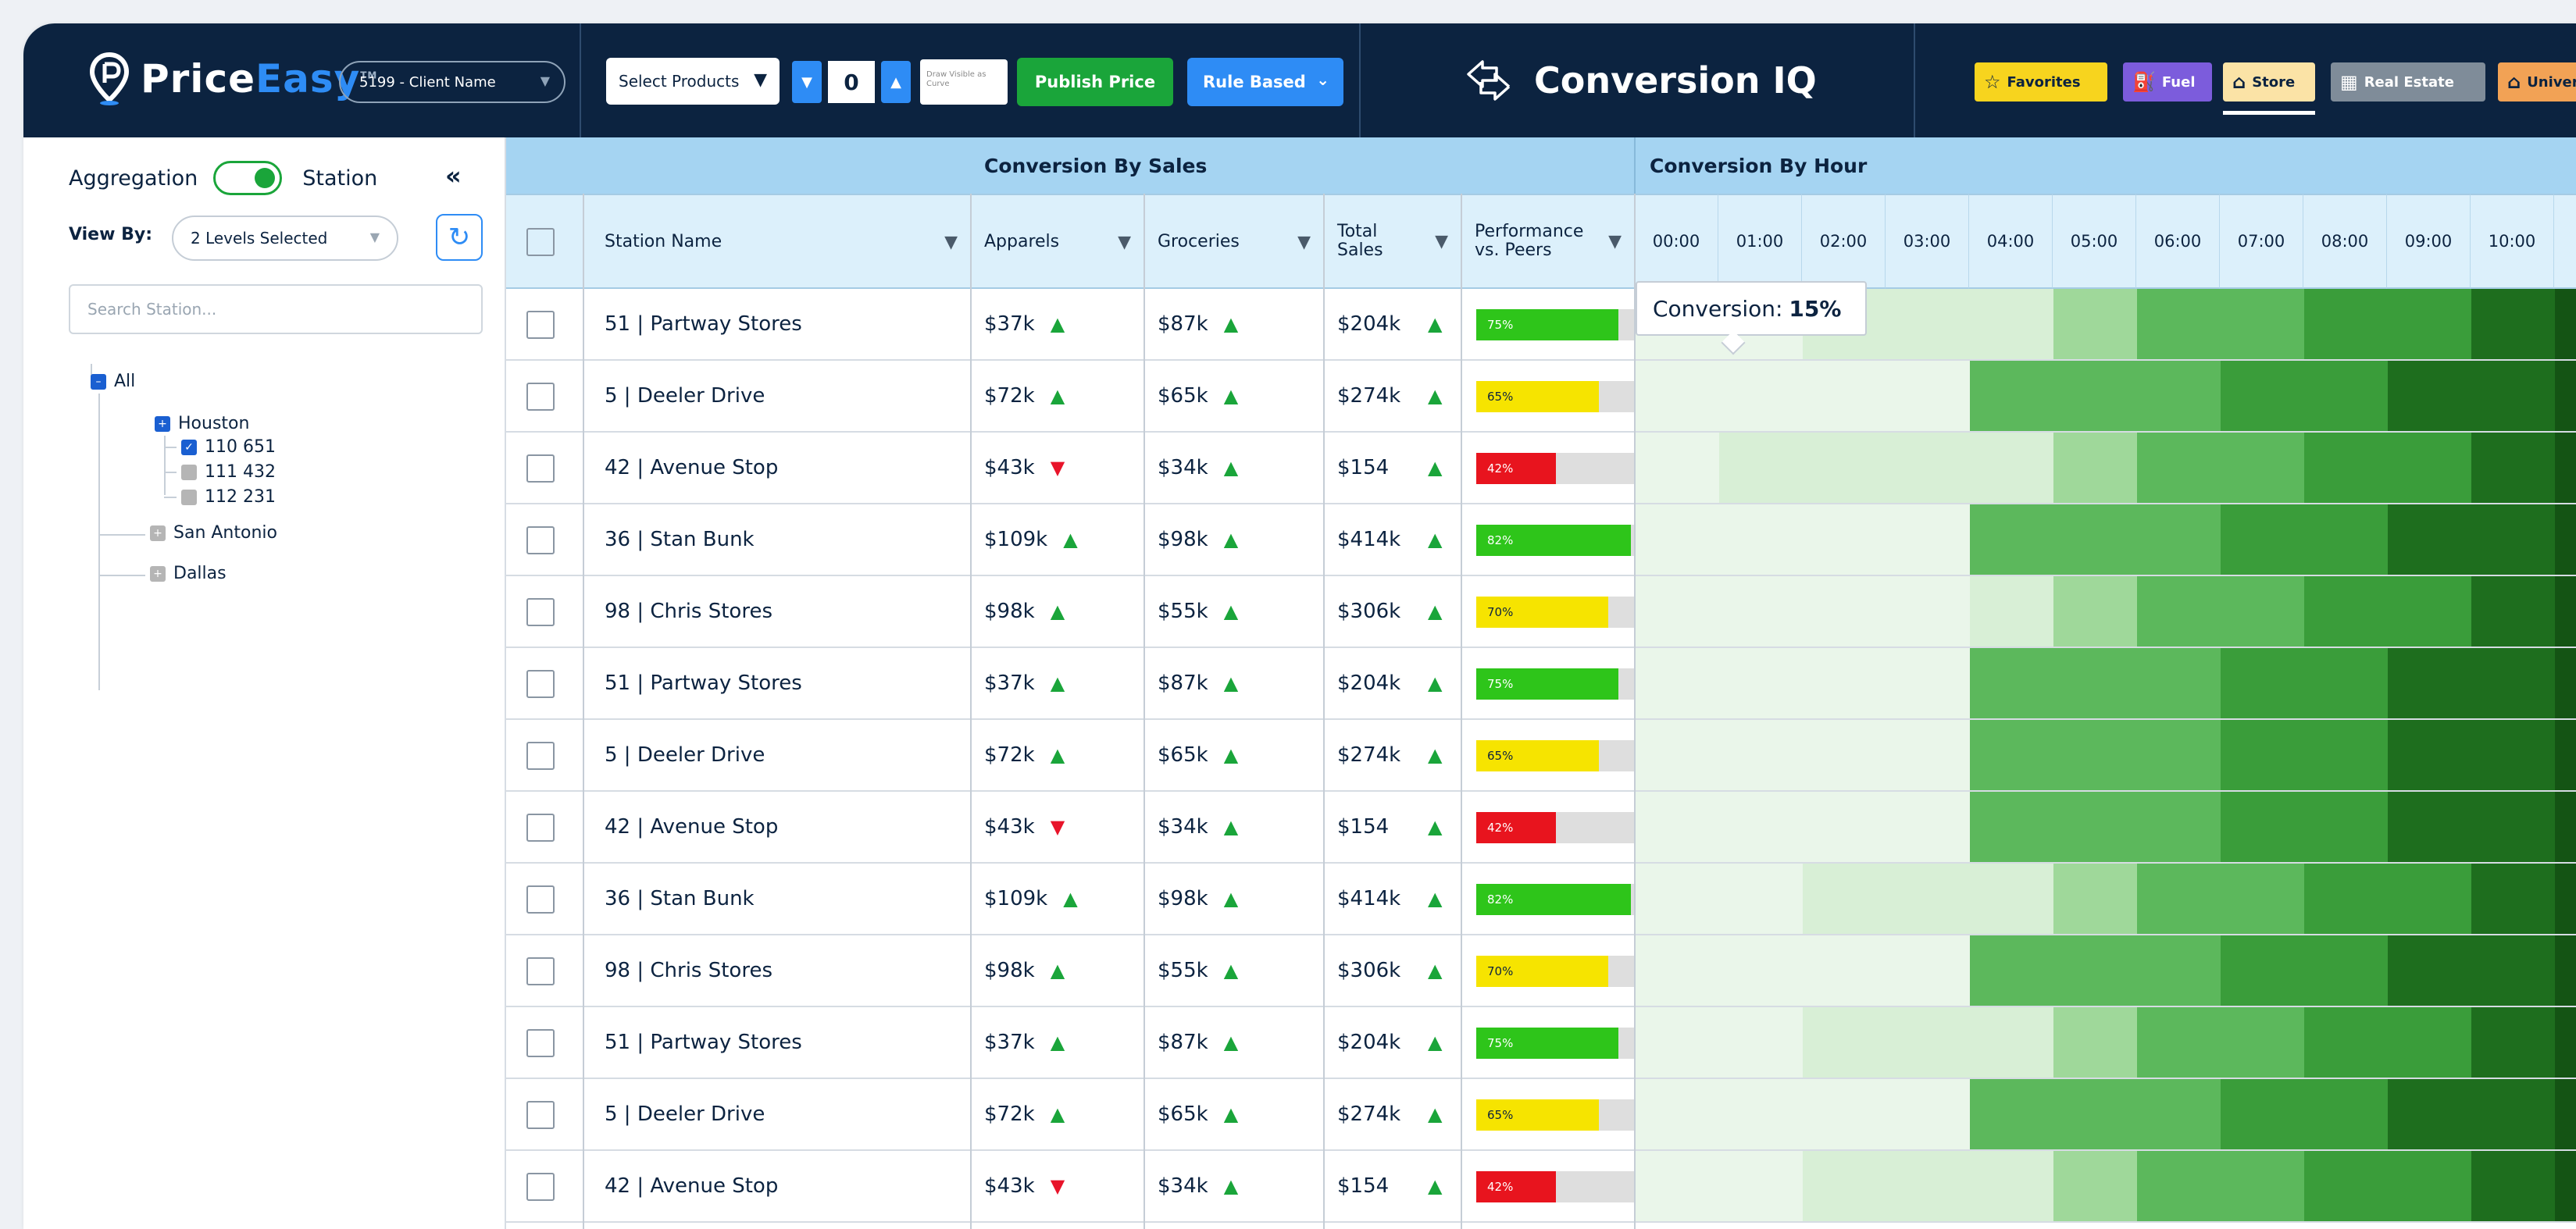 The image size is (2576, 1229). I want to click on aggregation-station-toggle, so click(248, 178).